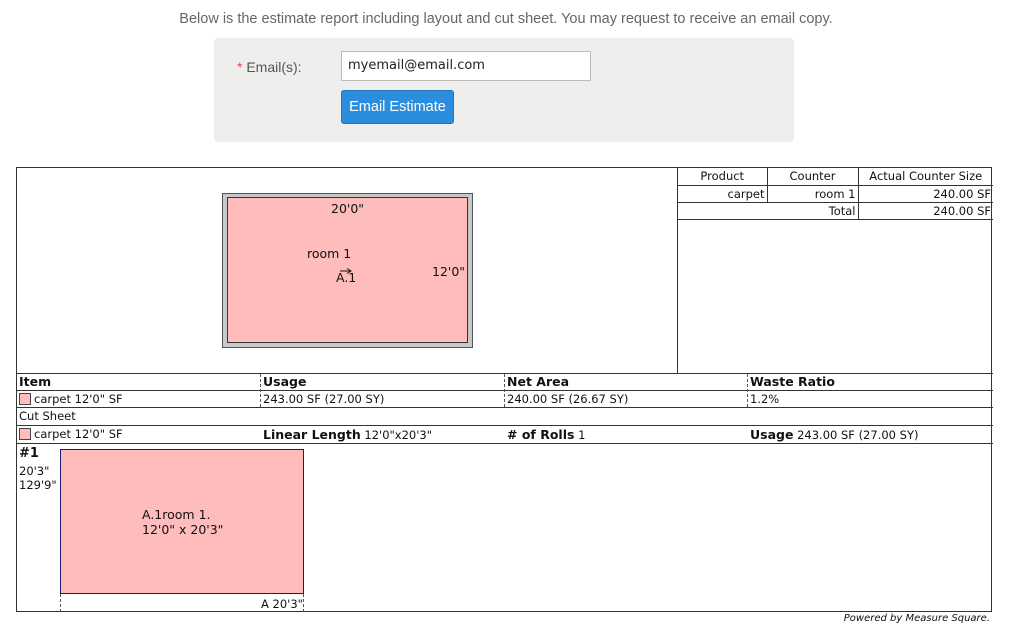  What do you see at coordinates (346, 277) in the screenshot?
I see `area-label: A.1` at bounding box center [346, 277].